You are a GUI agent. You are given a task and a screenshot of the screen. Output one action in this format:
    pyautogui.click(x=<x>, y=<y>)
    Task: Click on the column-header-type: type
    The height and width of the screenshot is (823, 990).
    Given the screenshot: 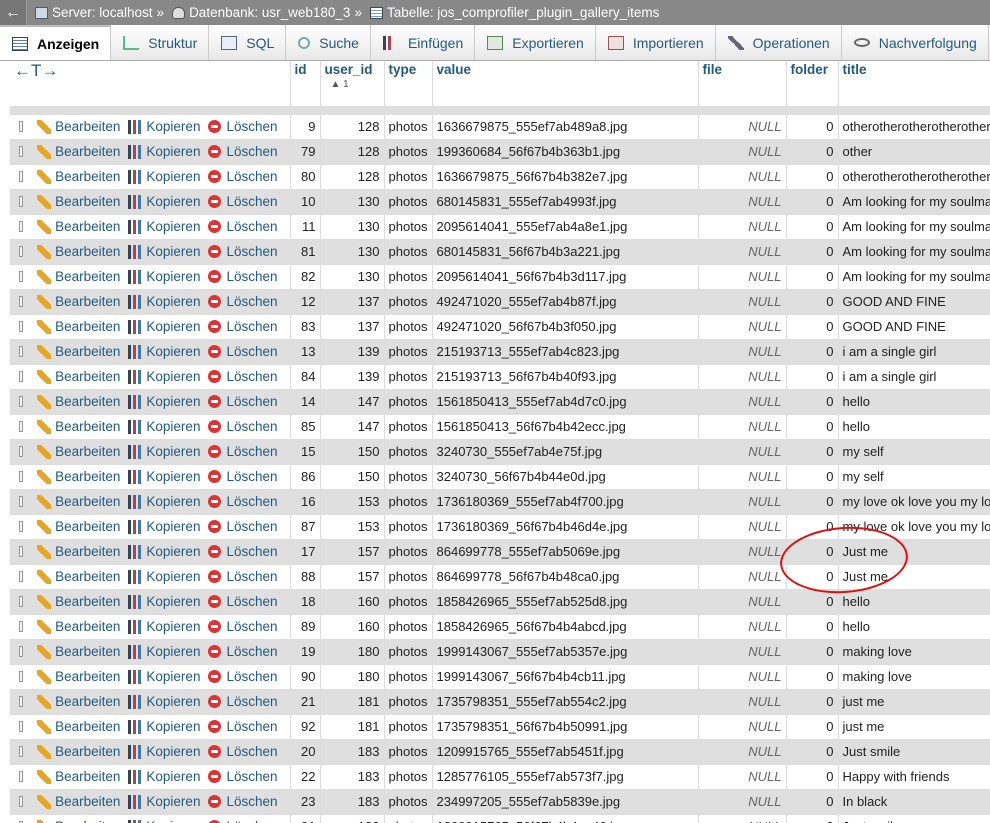 What is the action you would take?
    pyautogui.click(x=407, y=83)
    